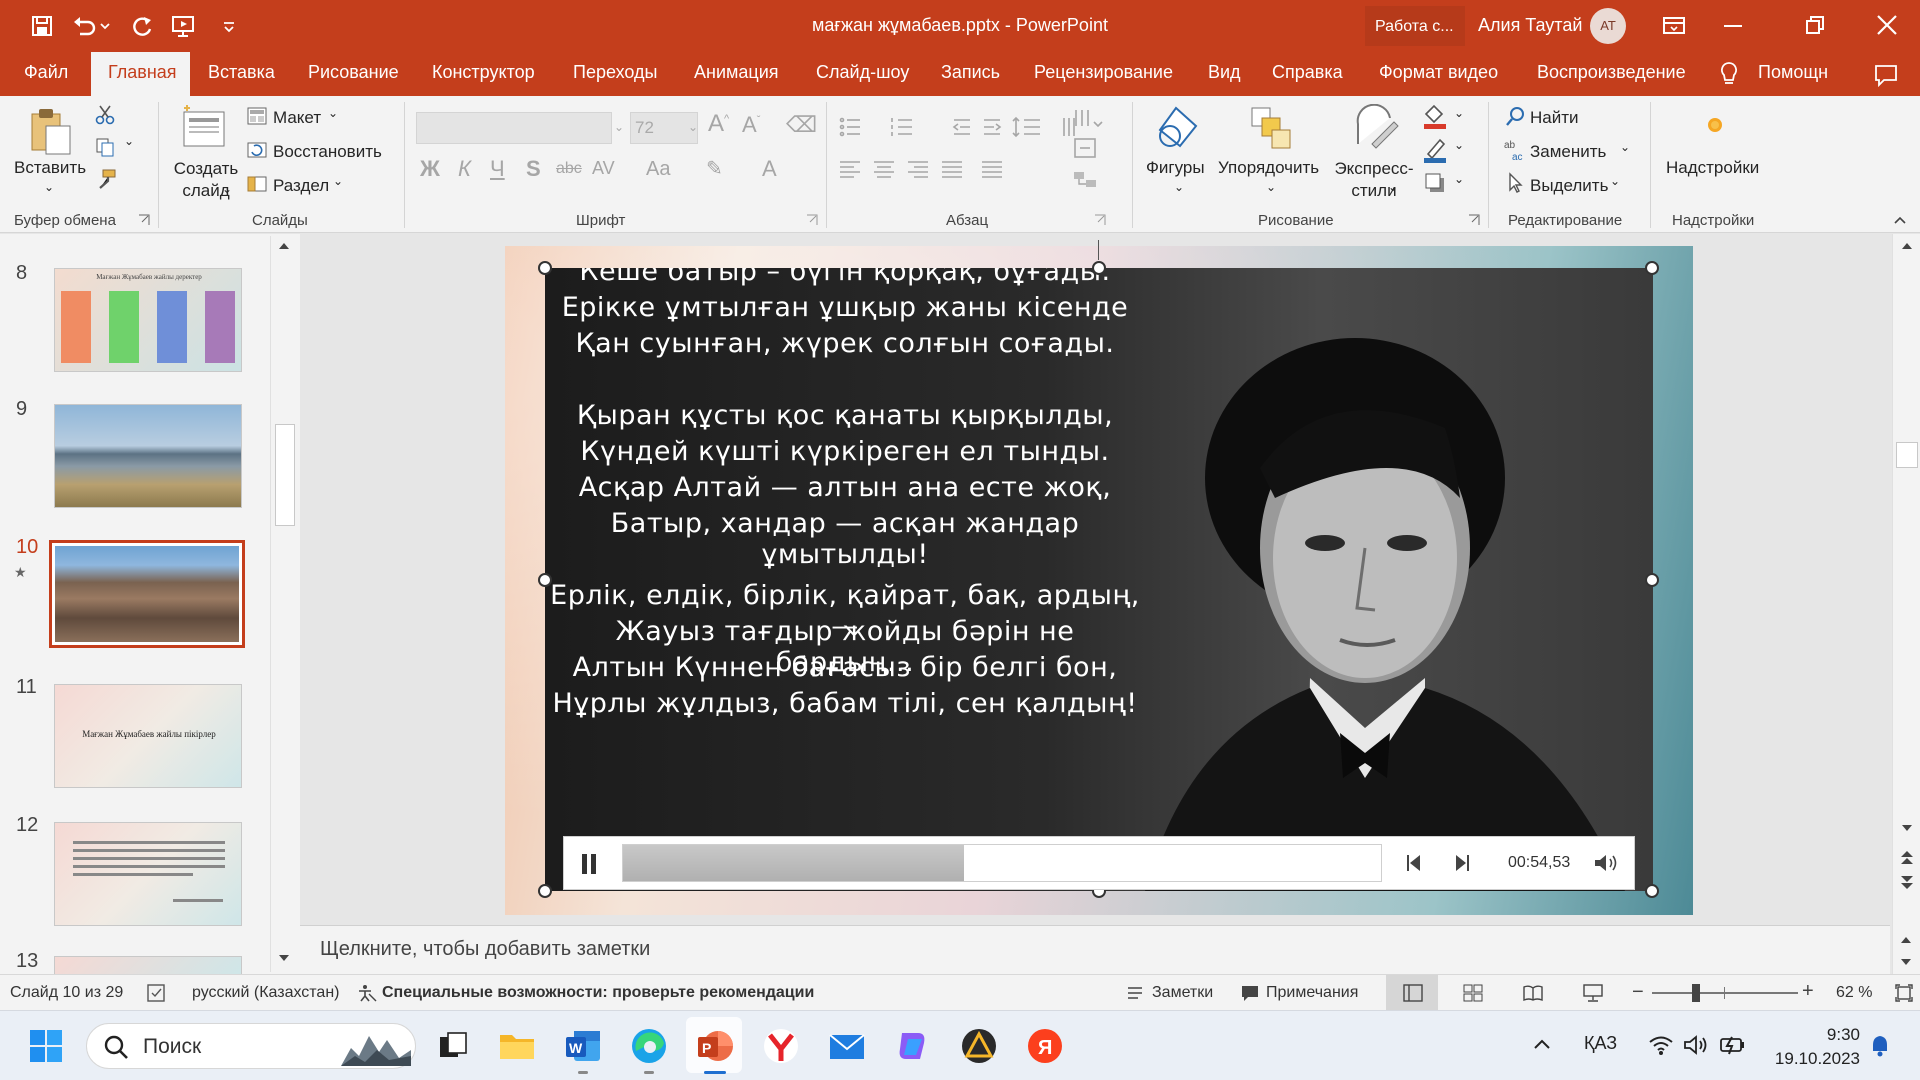  Describe the element at coordinates (1415, 863) in the screenshot. I see `skip-back-icon` at that location.